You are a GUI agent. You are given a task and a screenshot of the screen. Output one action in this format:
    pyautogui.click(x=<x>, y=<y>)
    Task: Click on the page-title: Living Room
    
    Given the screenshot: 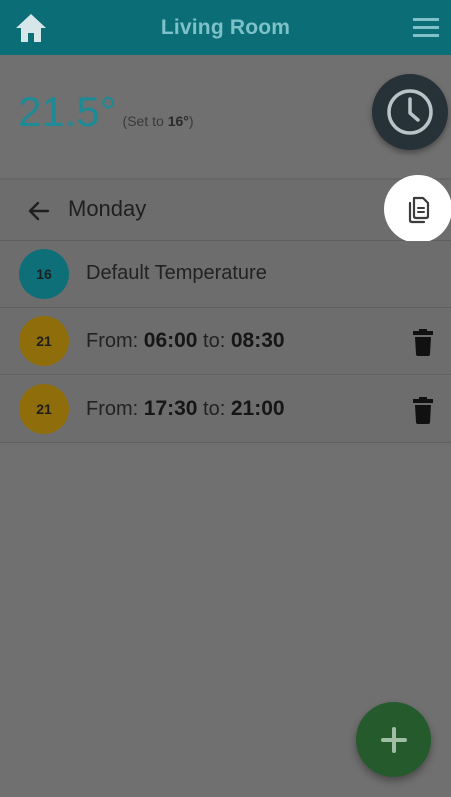 What is the action you would take?
    pyautogui.click(x=225, y=27)
    